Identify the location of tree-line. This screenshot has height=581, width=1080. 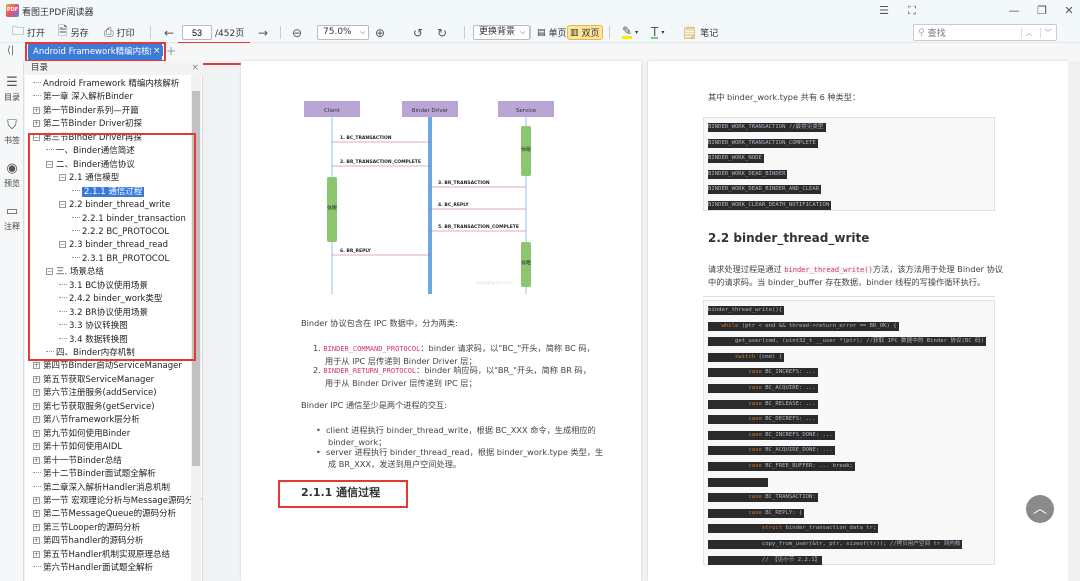
(37, 486).